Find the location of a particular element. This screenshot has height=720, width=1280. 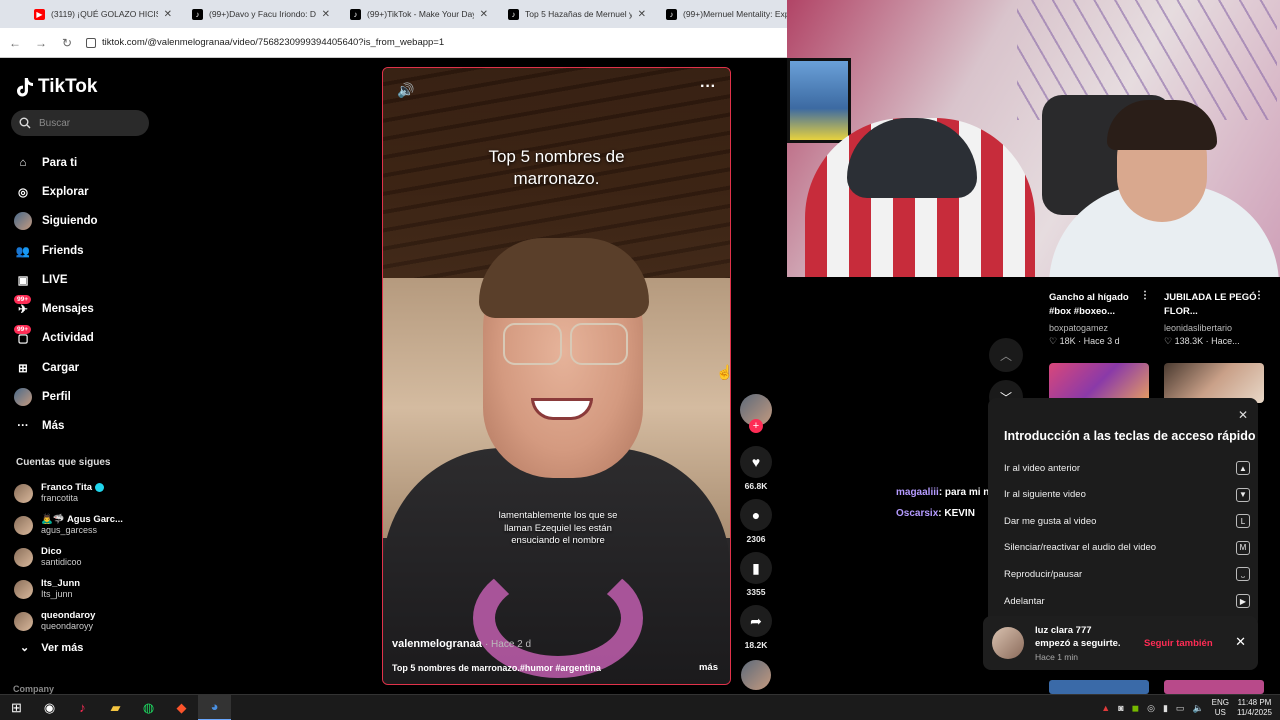

obs-icon: ◉ is located at coordinates (49, 707).